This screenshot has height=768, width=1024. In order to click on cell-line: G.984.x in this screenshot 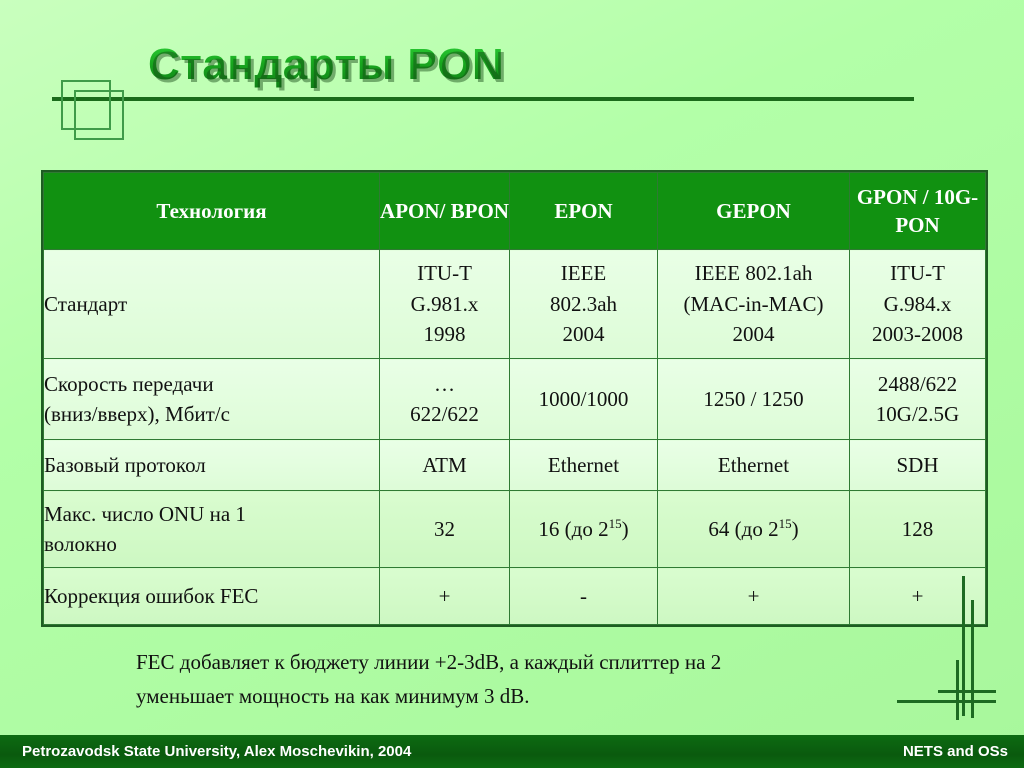, I will do `click(917, 303)`.